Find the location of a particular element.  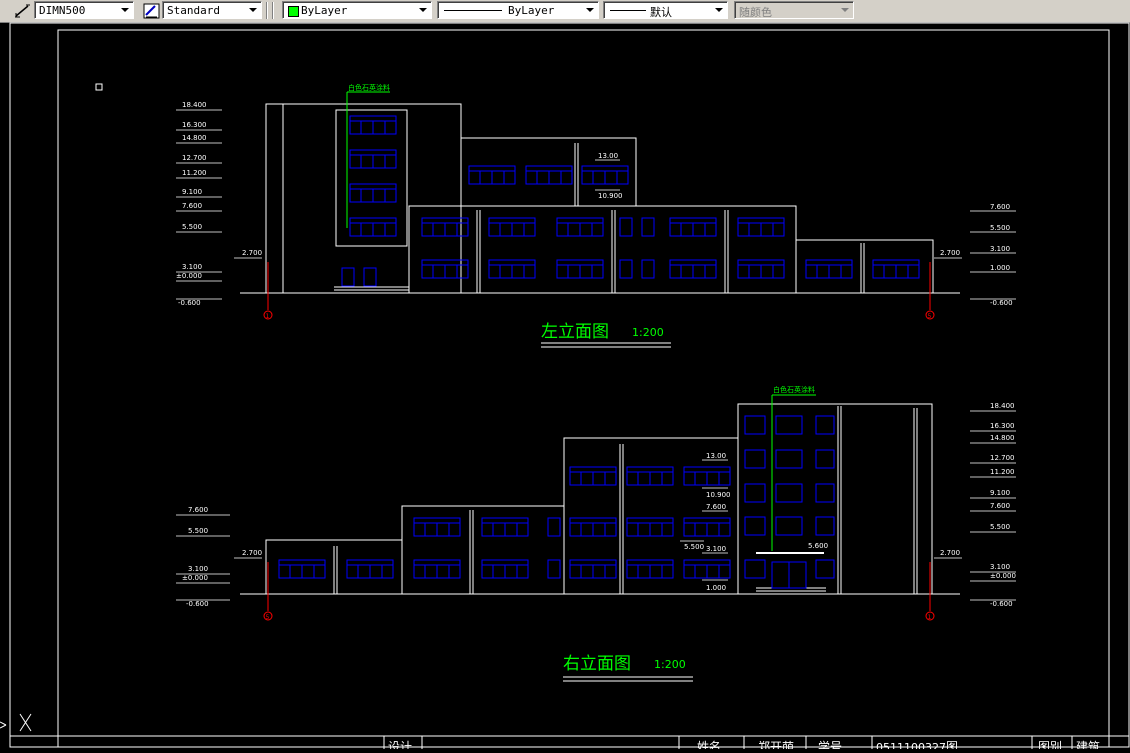

linetype-preview is located at coordinates (473, 10).